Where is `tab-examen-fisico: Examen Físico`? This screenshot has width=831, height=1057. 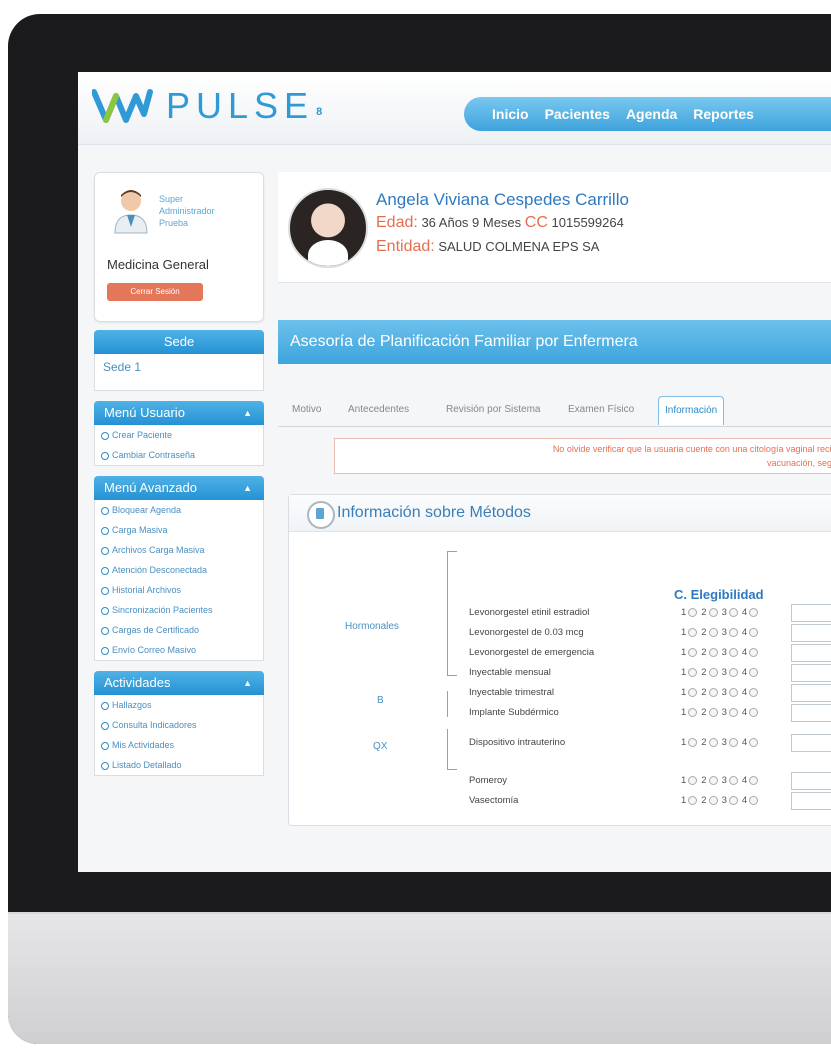 tab-examen-fisico: Examen Físico is located at coordinates (601, 409).